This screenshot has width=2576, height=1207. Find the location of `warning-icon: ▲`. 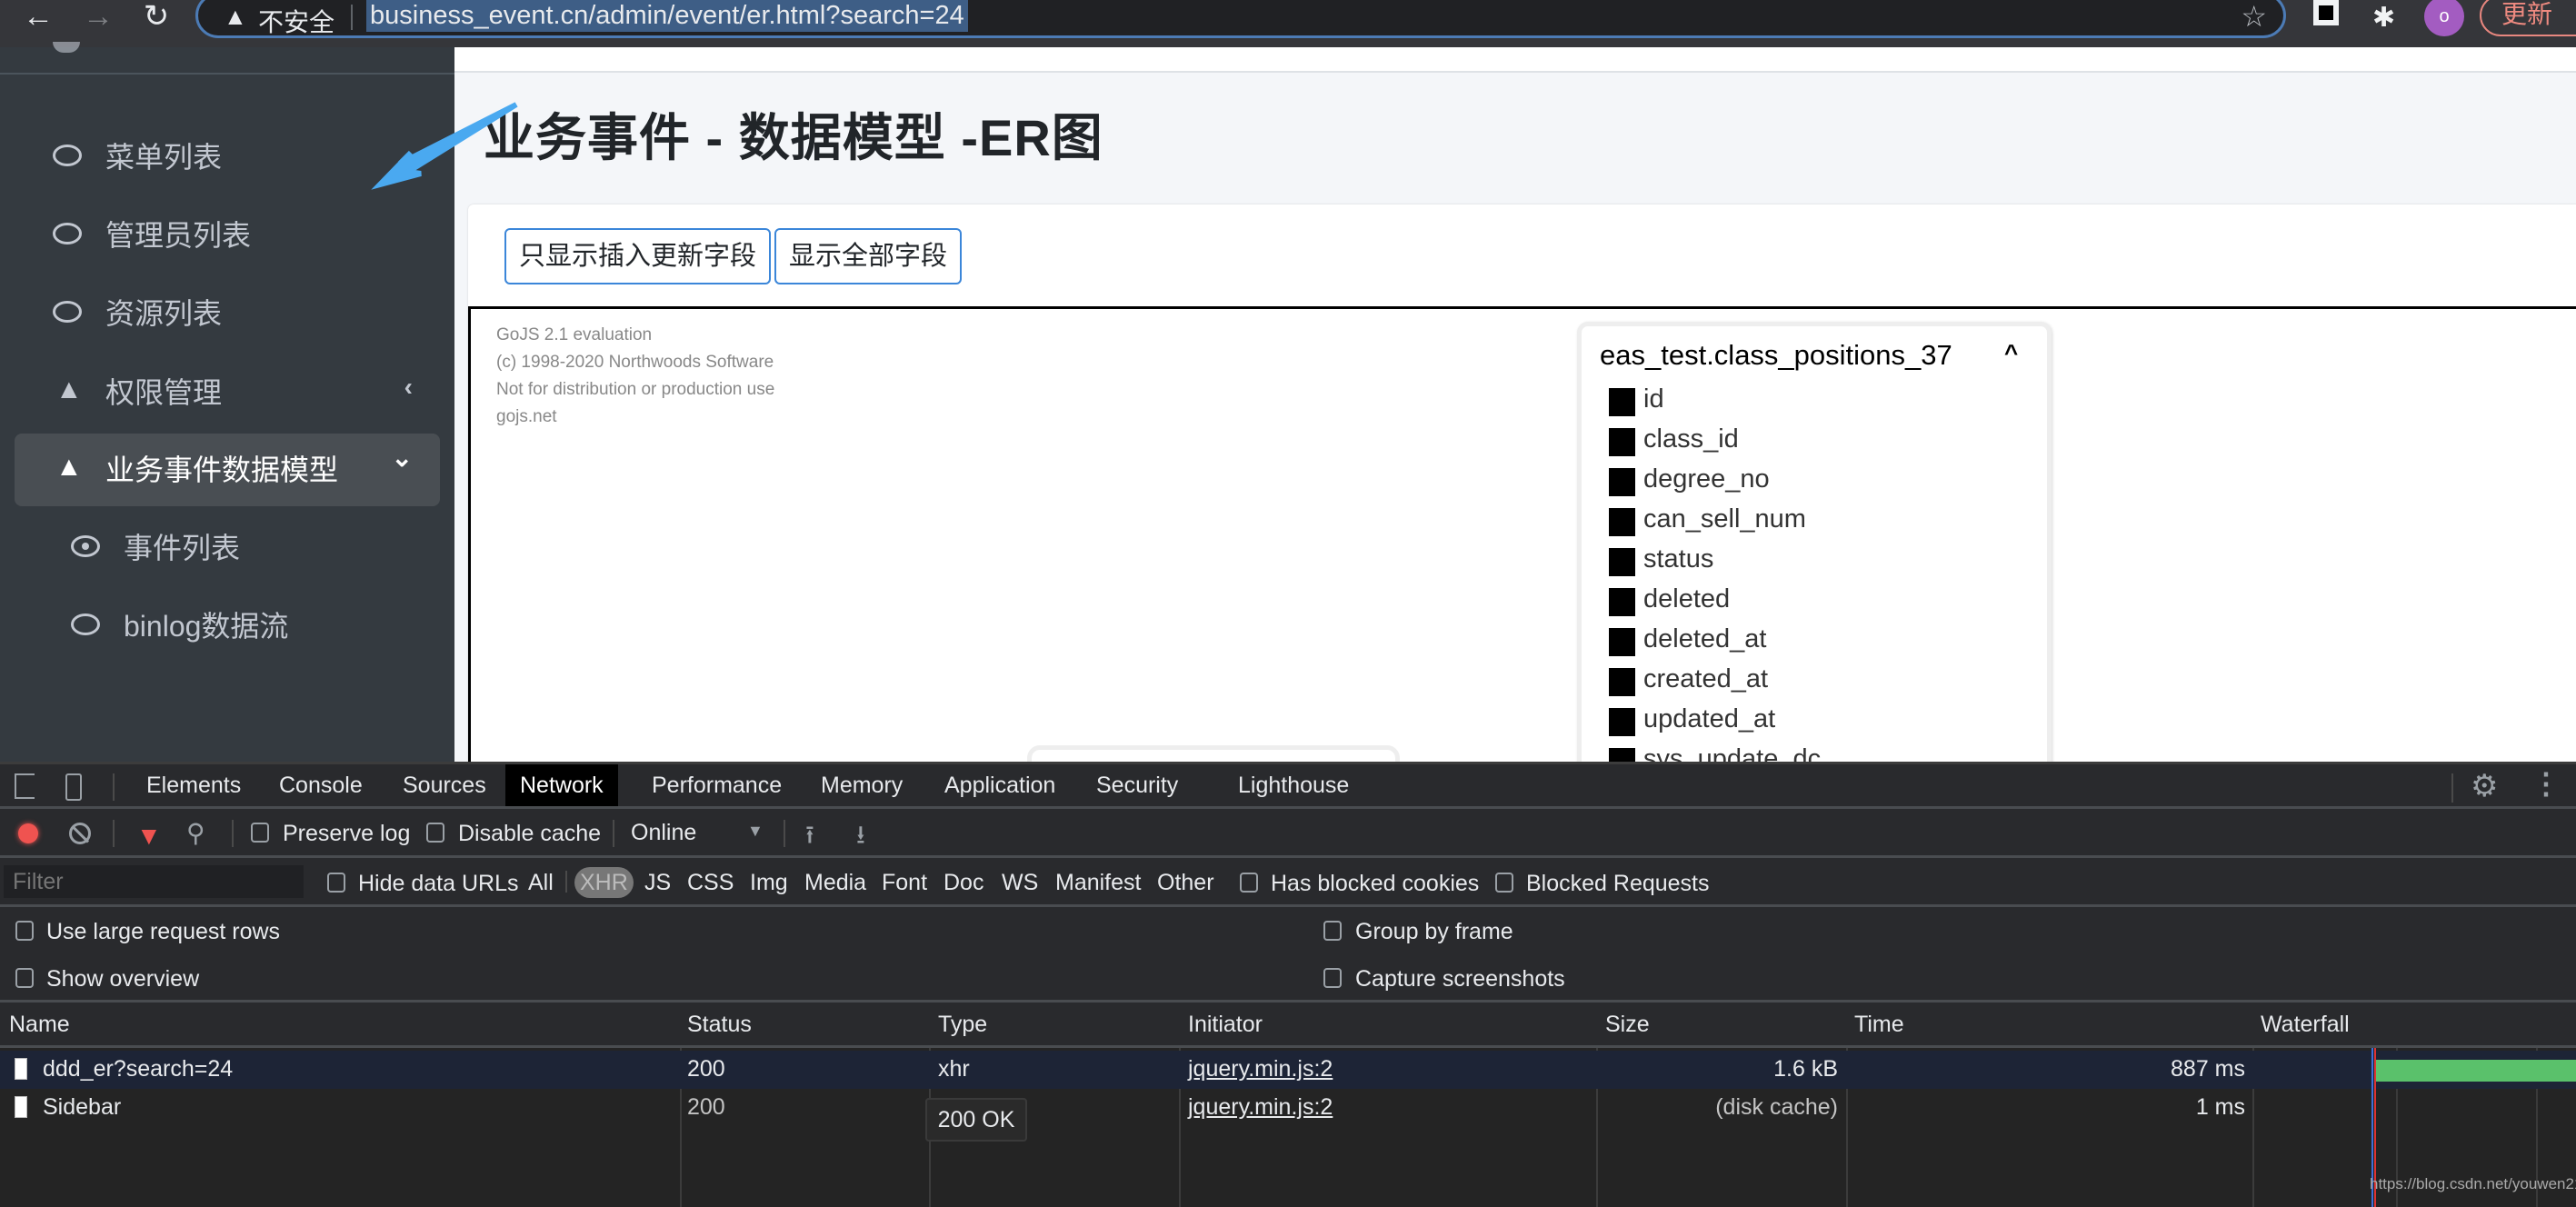

warning-icon: ▲ is located at coordinates (235, 17).